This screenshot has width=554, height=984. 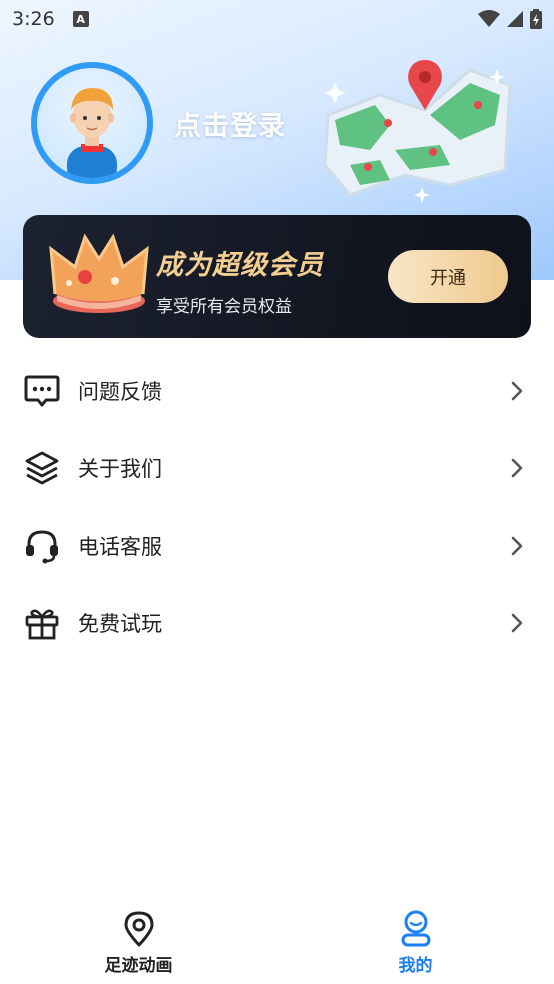 I want to click on status-bar: 3:26 A, so click(x=277, y=19).